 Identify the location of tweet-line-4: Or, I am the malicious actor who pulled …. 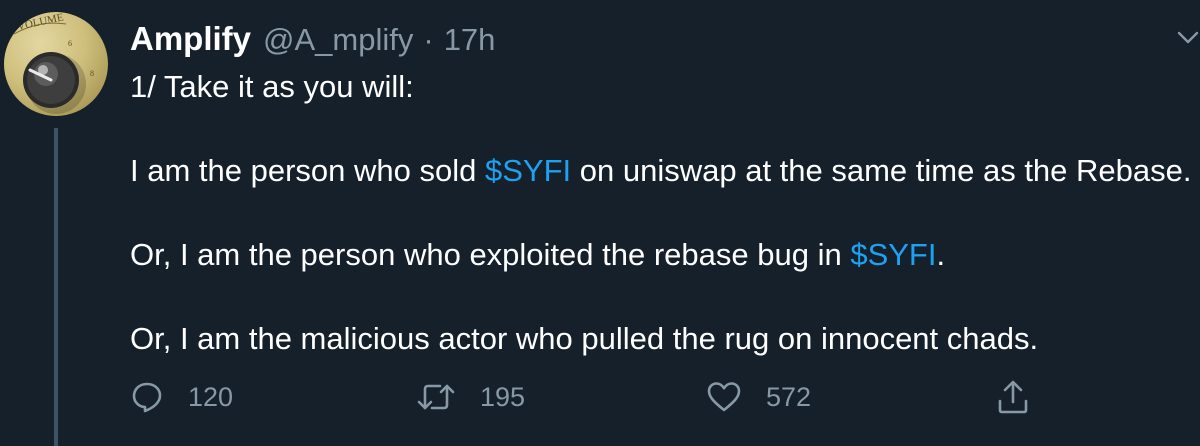
(584, 338).